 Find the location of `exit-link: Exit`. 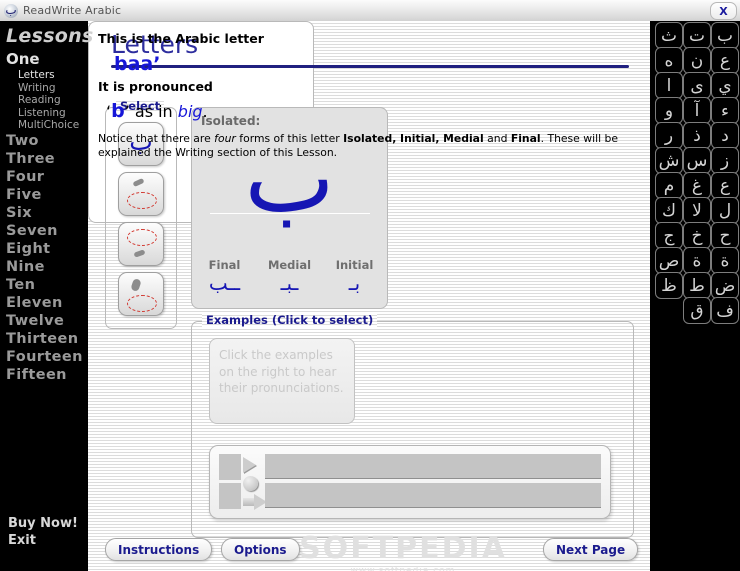

exit-link: Exit is located at coordinates (44, 540).